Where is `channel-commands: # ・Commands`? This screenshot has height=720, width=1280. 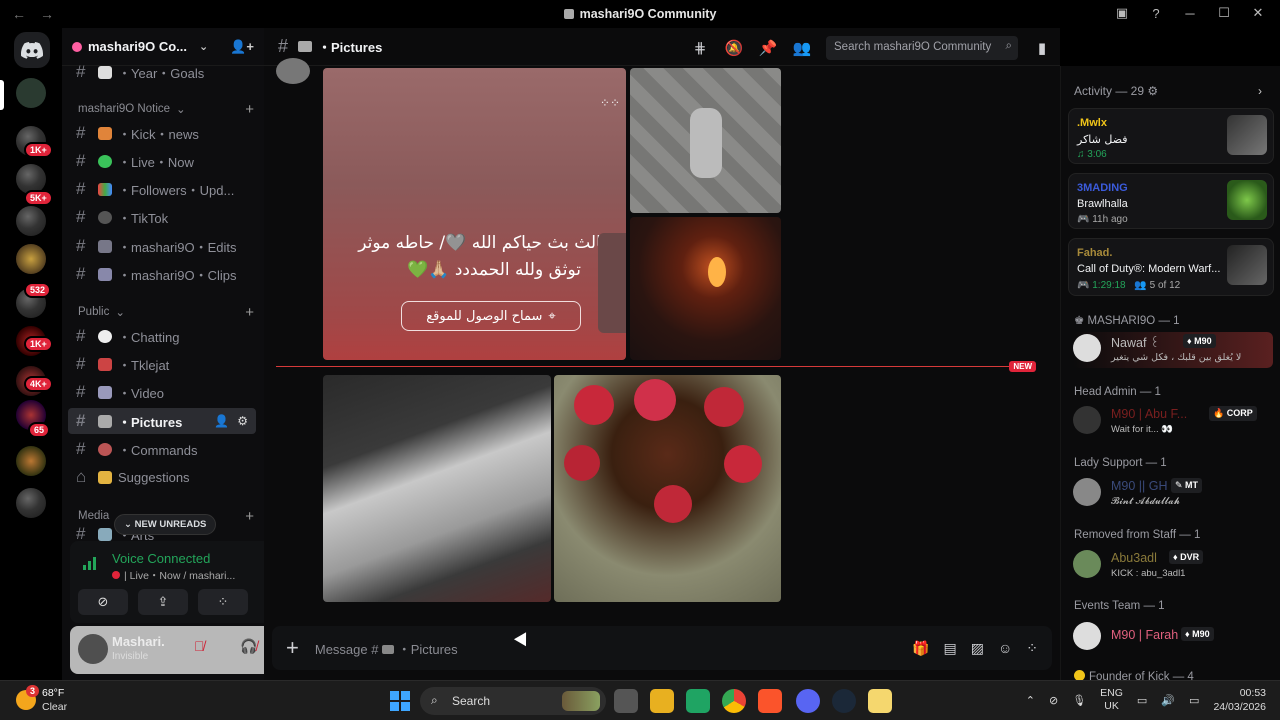 channel-commands: # ・Commands is located at coordinates (162, 449).